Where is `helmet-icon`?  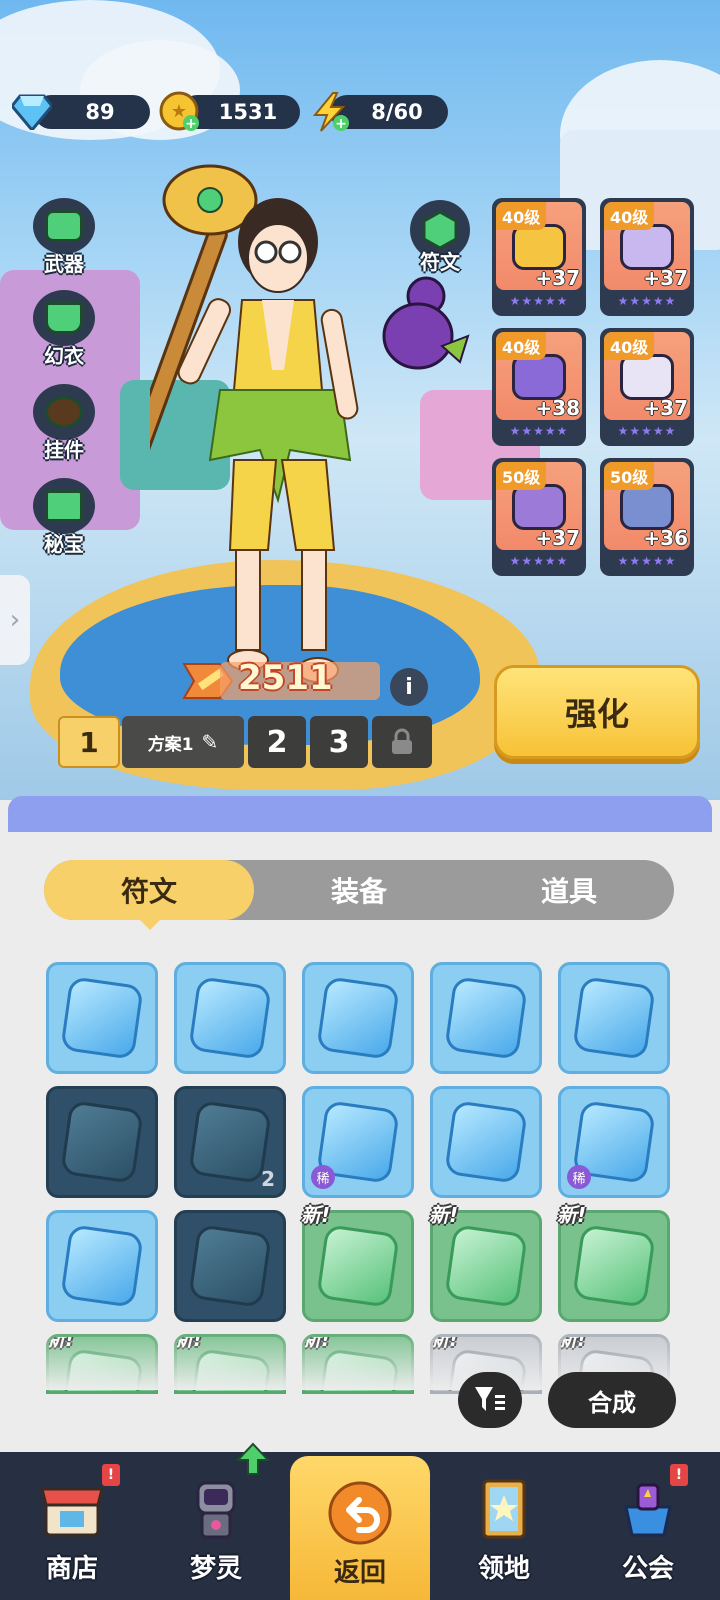 helmet-icon is located at coordinates (539, 247).